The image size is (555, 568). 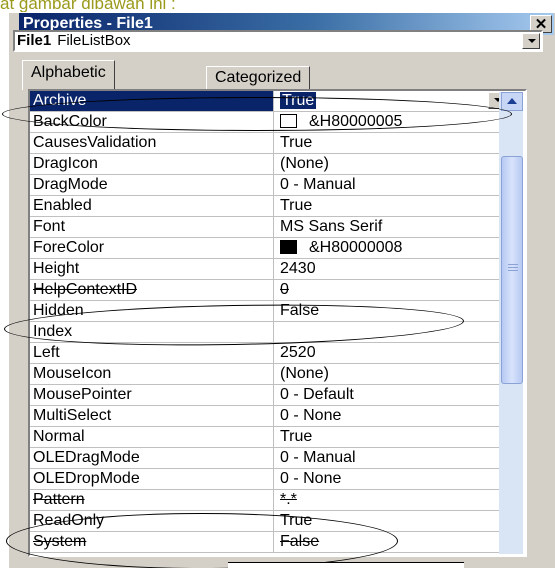 I want to click on object-type: FileListBox, so click(x=94, y=40).